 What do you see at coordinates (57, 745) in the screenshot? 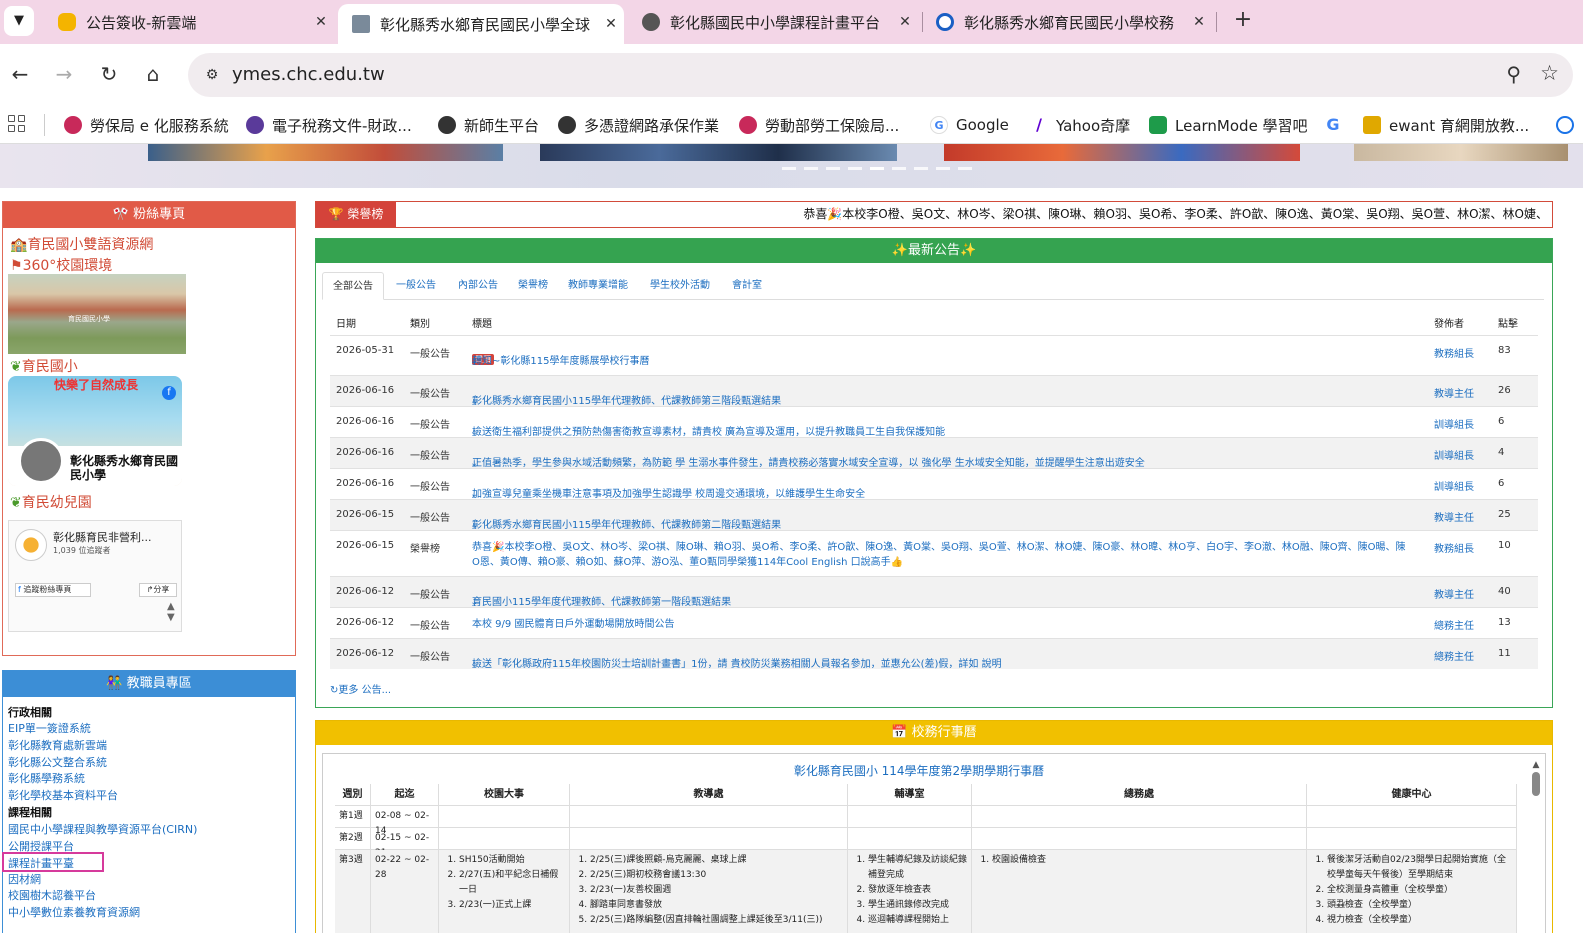
I see `staff-link: 彰化縣教育處新雲端` at bounding box center [57, 745].